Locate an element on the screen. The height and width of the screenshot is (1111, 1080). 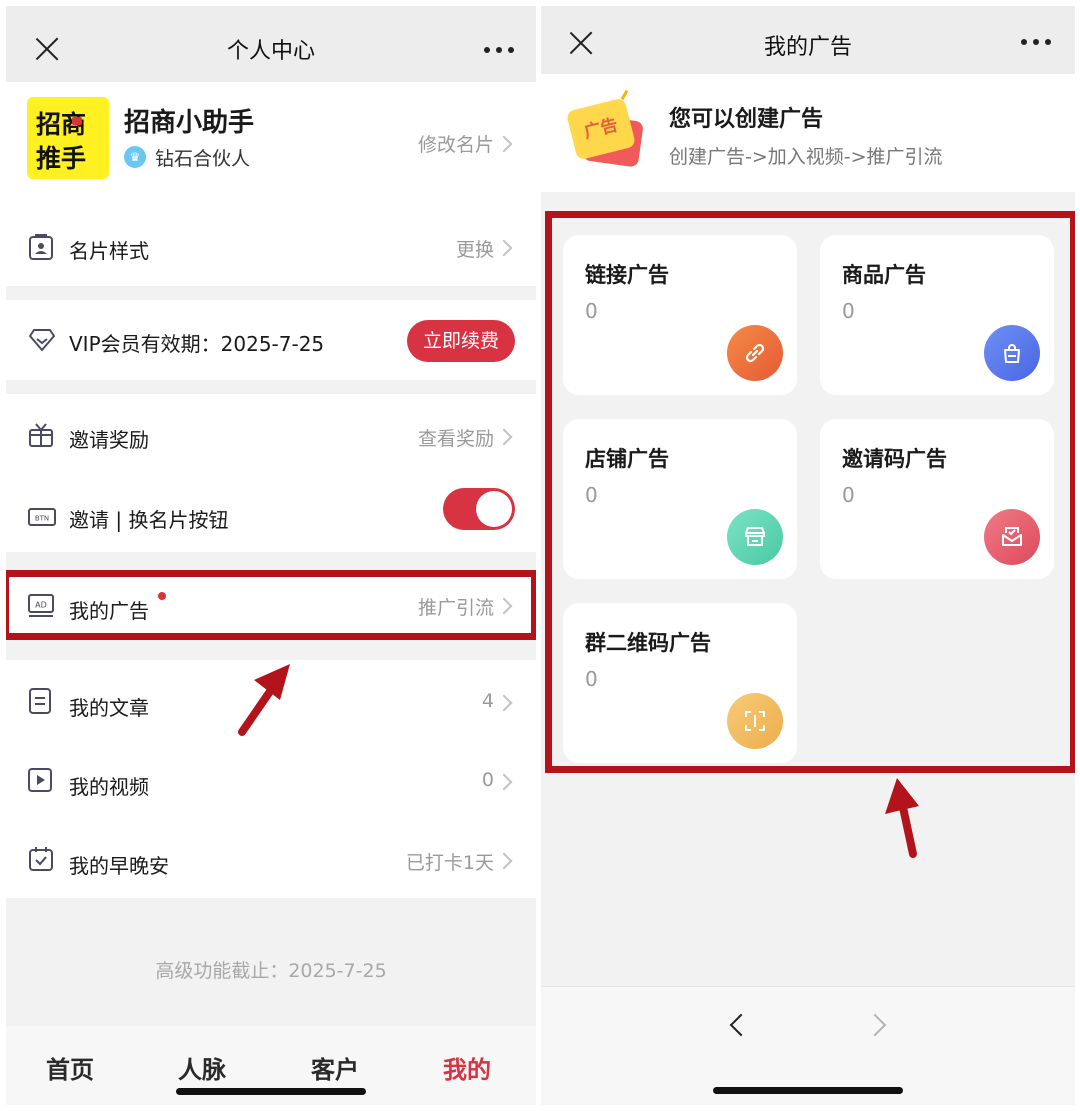
profile-name: 招商小助手 is located at coordinates (189, 123).